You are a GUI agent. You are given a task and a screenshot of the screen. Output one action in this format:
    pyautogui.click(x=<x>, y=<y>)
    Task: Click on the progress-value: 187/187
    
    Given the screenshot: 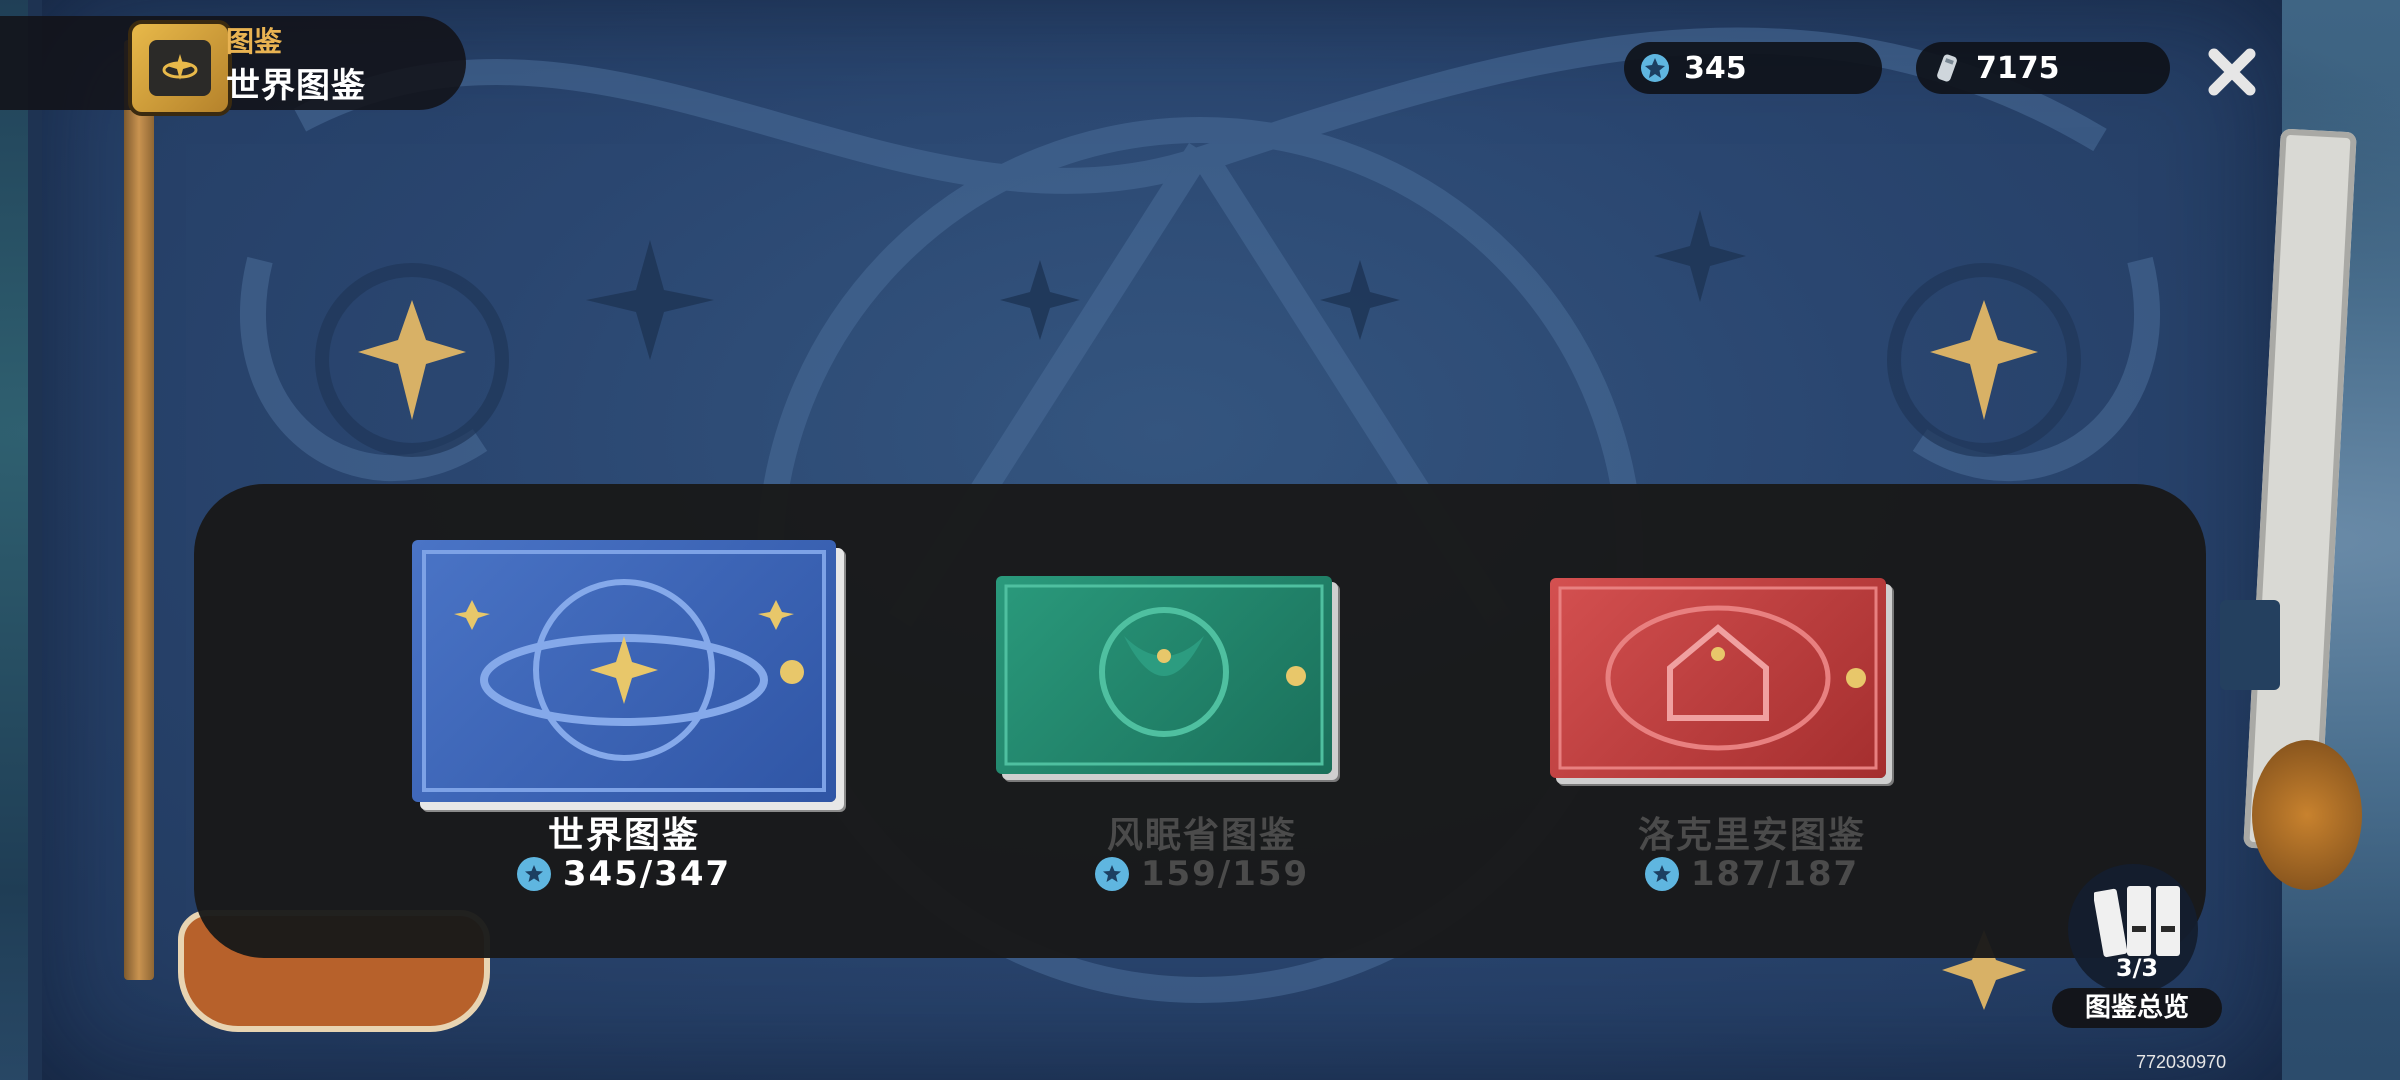 What is the action you would take?
    pyautogui.click(x=1775, y=874)
    